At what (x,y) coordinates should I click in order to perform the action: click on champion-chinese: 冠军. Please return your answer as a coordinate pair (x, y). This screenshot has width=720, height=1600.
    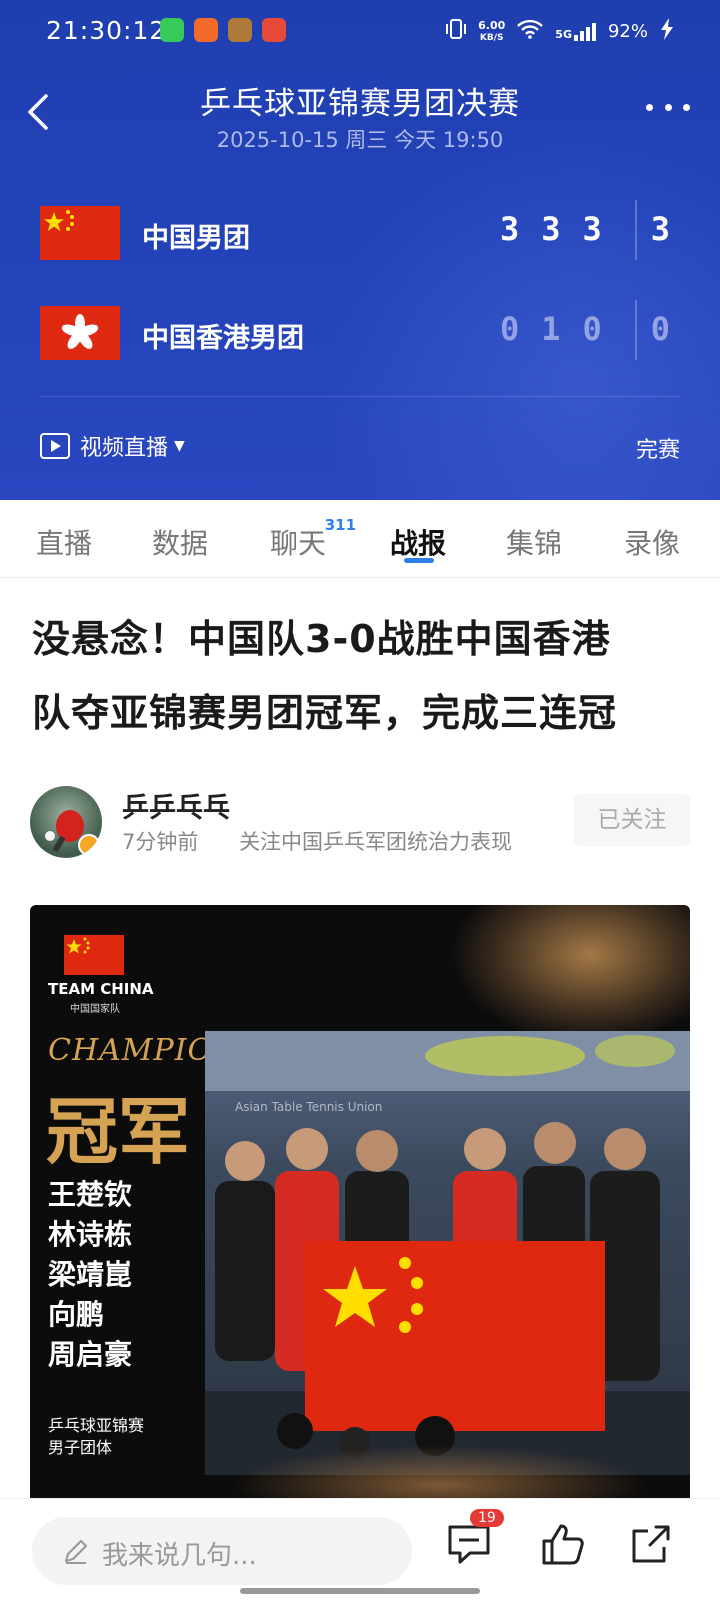
    Looking at the image, I should click on (118, 1132).